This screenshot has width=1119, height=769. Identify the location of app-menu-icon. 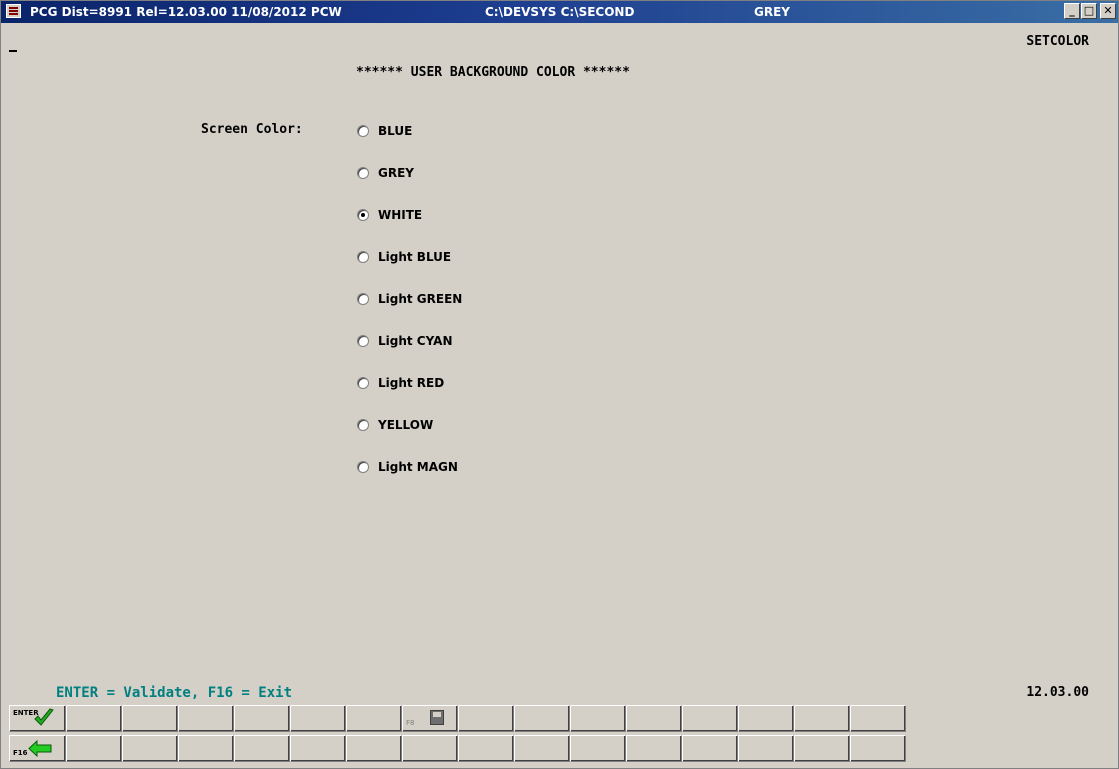
(13, 11).